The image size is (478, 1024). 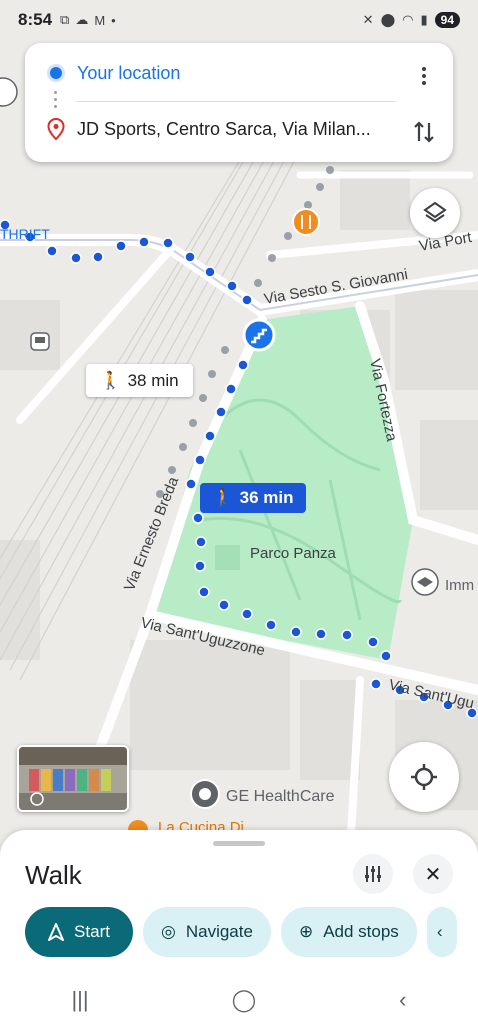 I want to click on cloud-icon: ☁, so click(x=82, y=19).